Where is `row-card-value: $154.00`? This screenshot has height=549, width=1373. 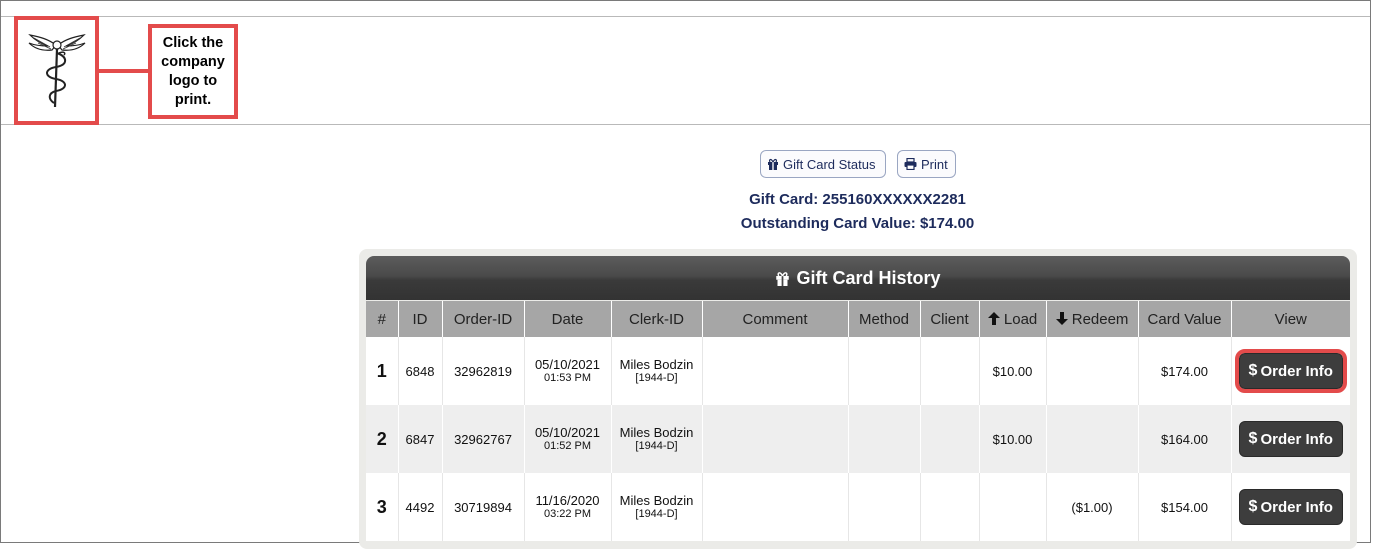
row-card-value: $154.00 is located at coordinates (1184, 507).